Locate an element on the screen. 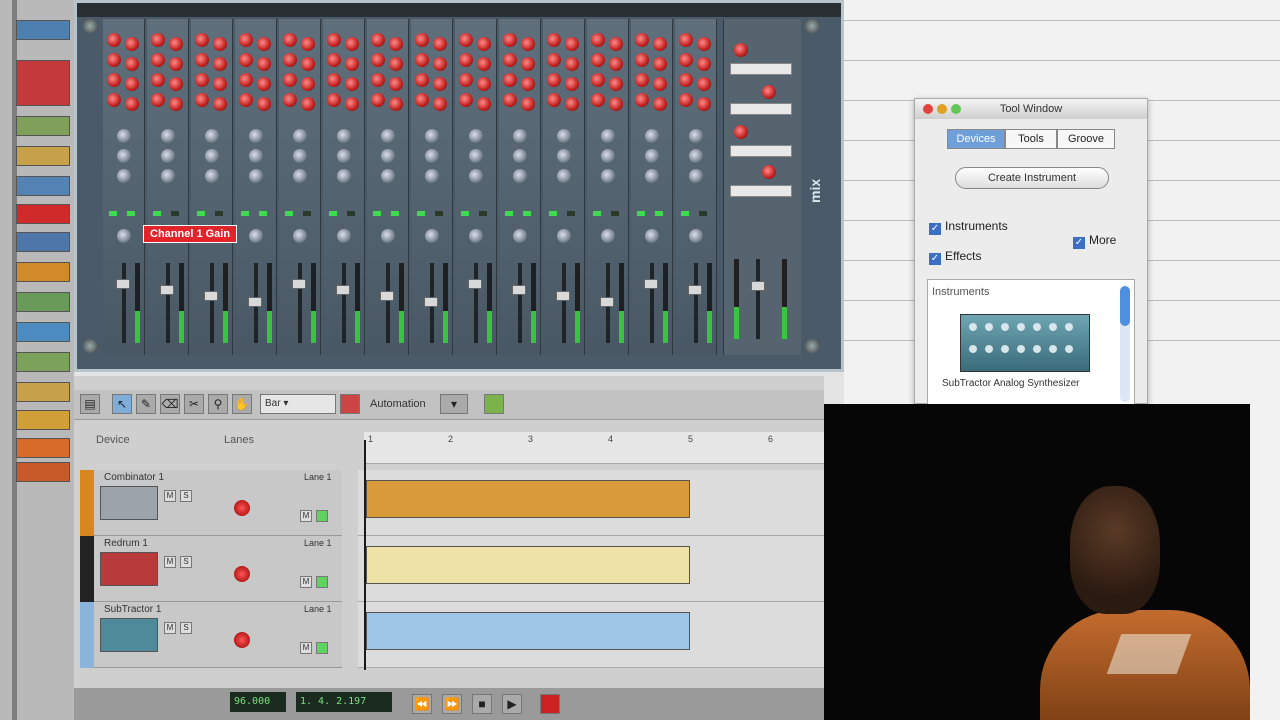 This screenshot has width=1280, height=720. solo-button: S is located at coordinates (186, 628).